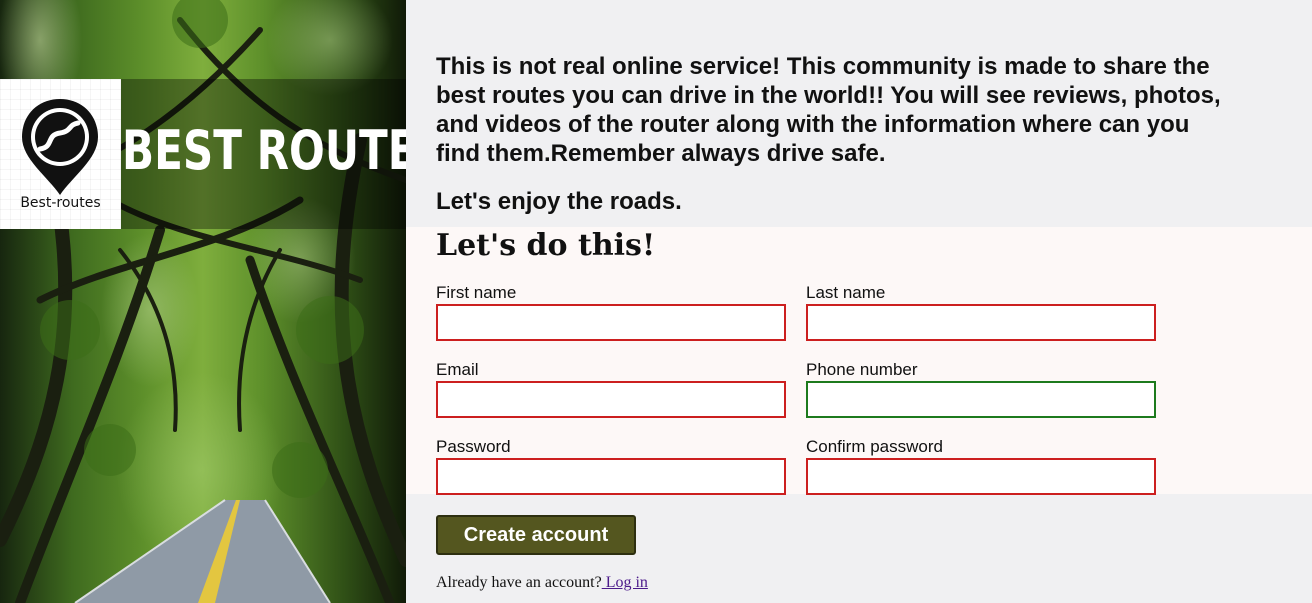 This screenshot has height=603, width=1312. What do you see at coordinates (625, 582) in the screenshot?
I see `login-link: Log in` at bounding box center [625, 582].